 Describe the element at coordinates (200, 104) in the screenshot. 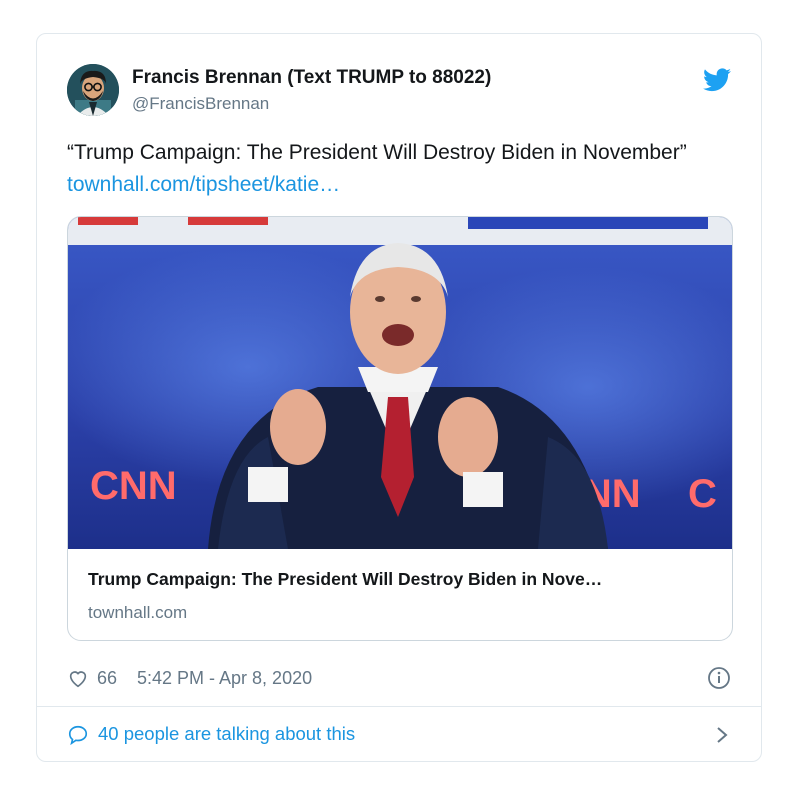

I see `author-handle: @FrancisBrennan` at that location.